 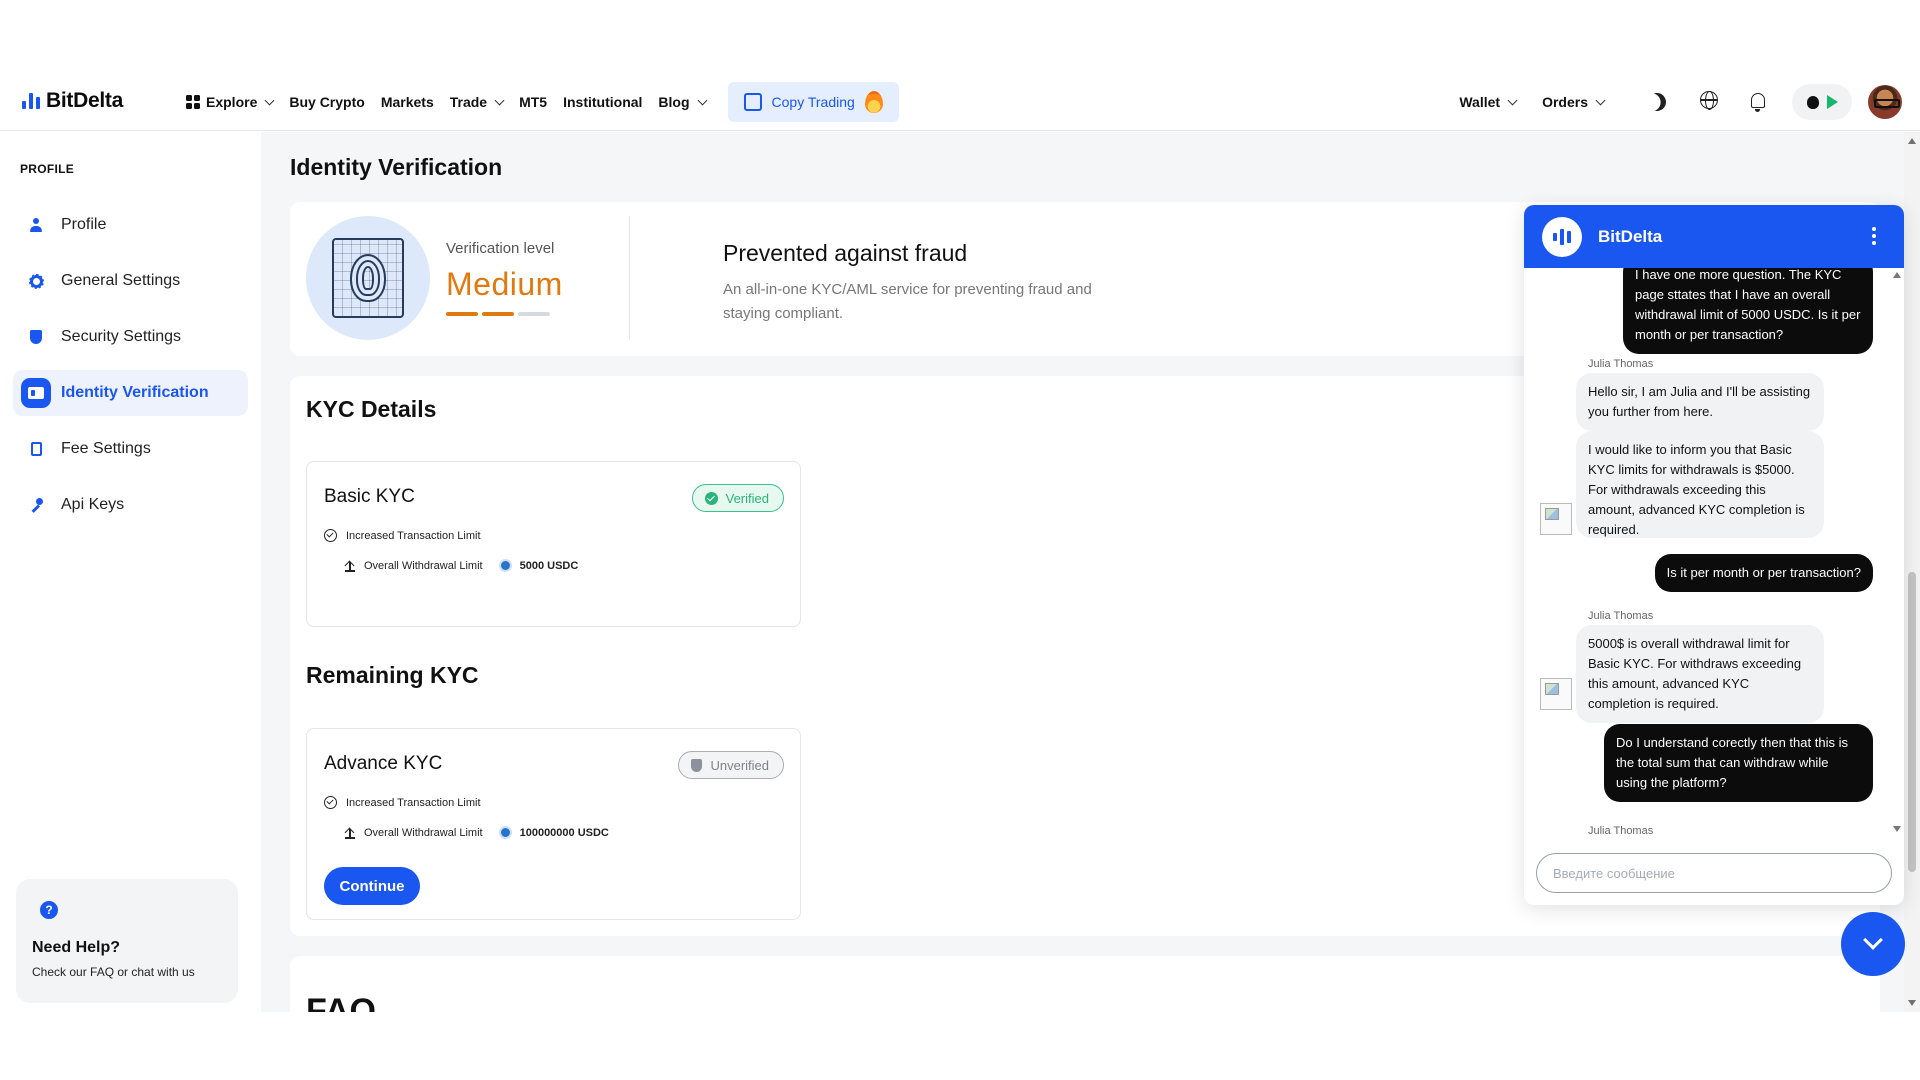 What do you see at coordinates (534, 314) in the screenshot?
I see `progress-segment` at bounding box center [534, 314].